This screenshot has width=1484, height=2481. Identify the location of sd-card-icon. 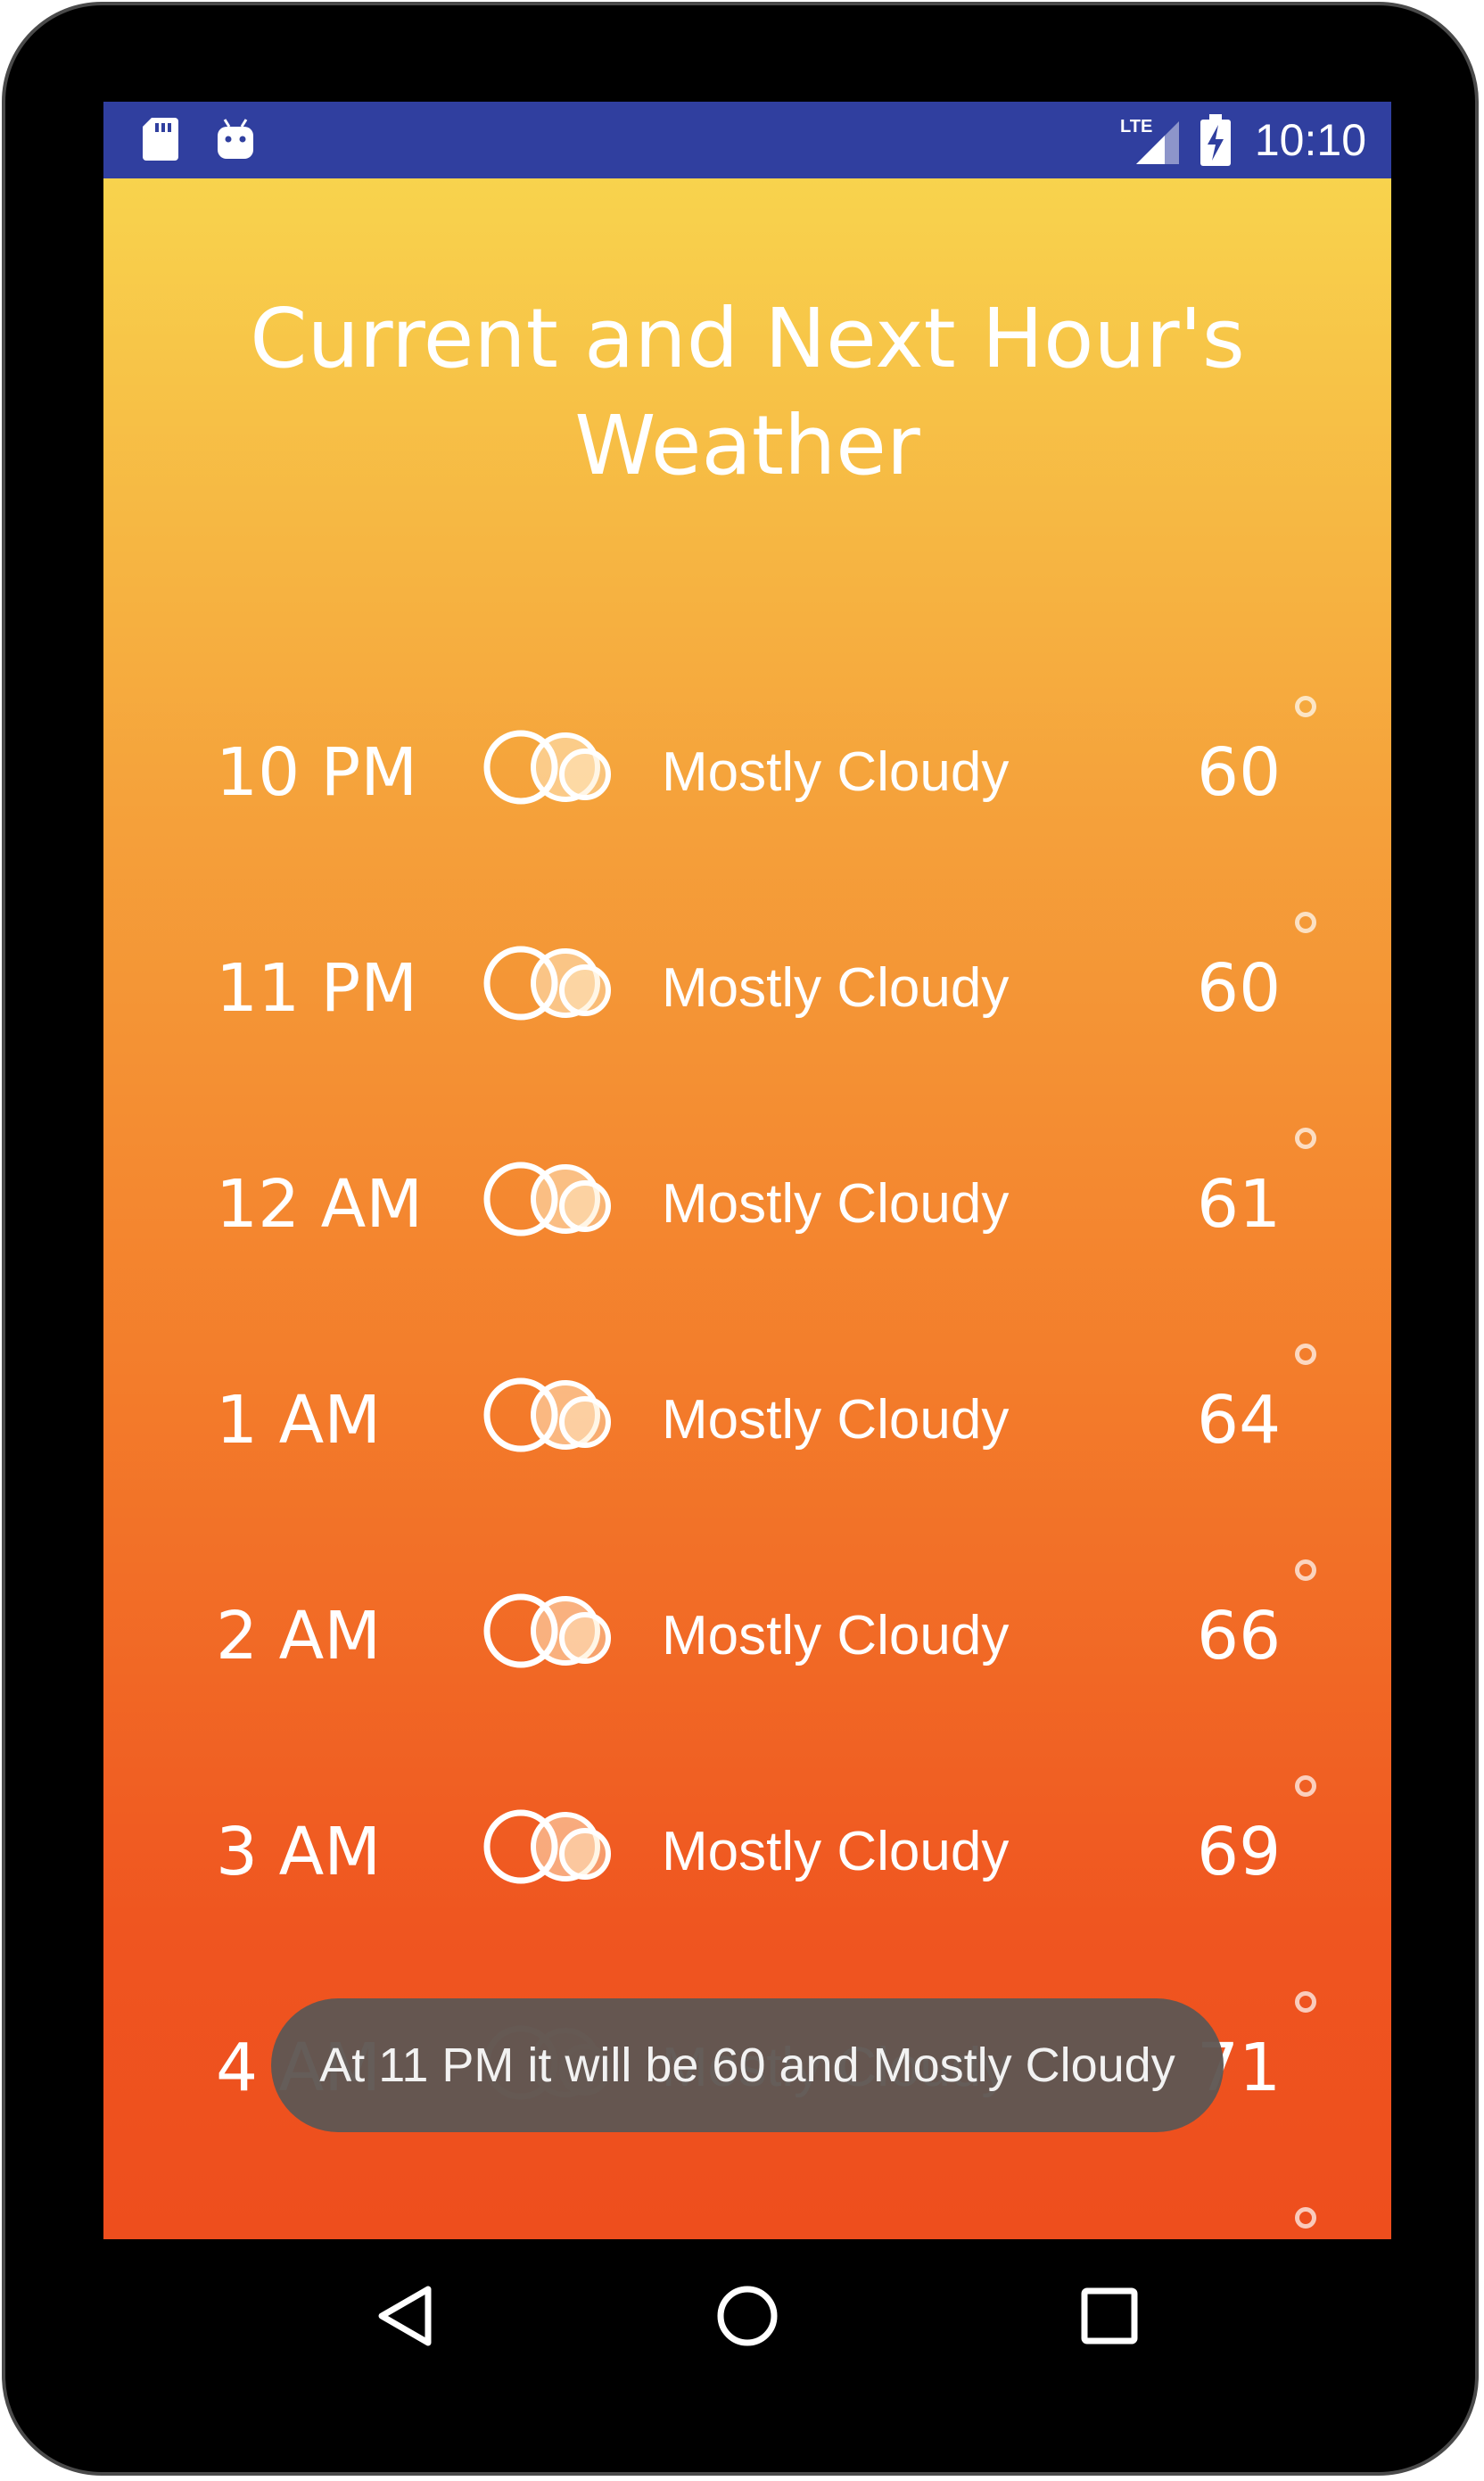
(160, 141).